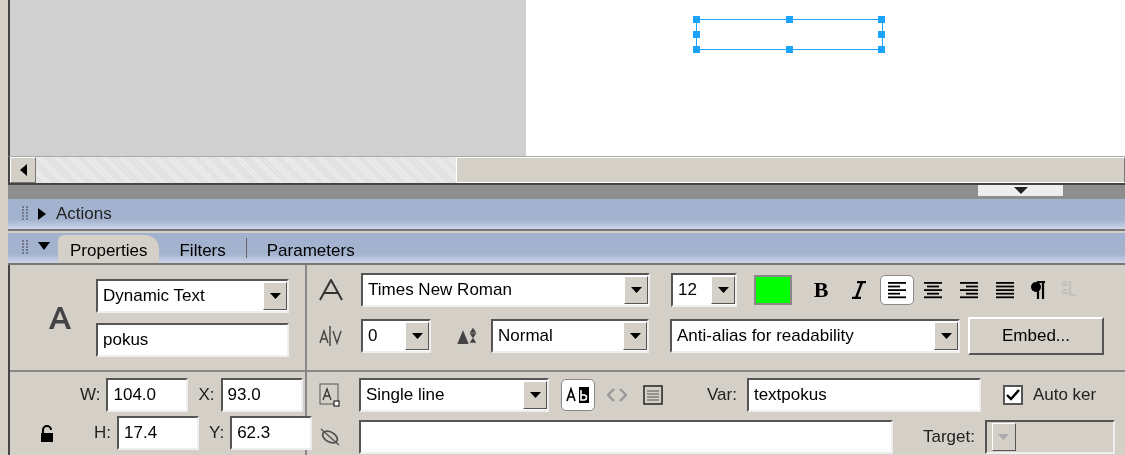  I want to click on auto-kern-checkbox, so click(1012, 395).